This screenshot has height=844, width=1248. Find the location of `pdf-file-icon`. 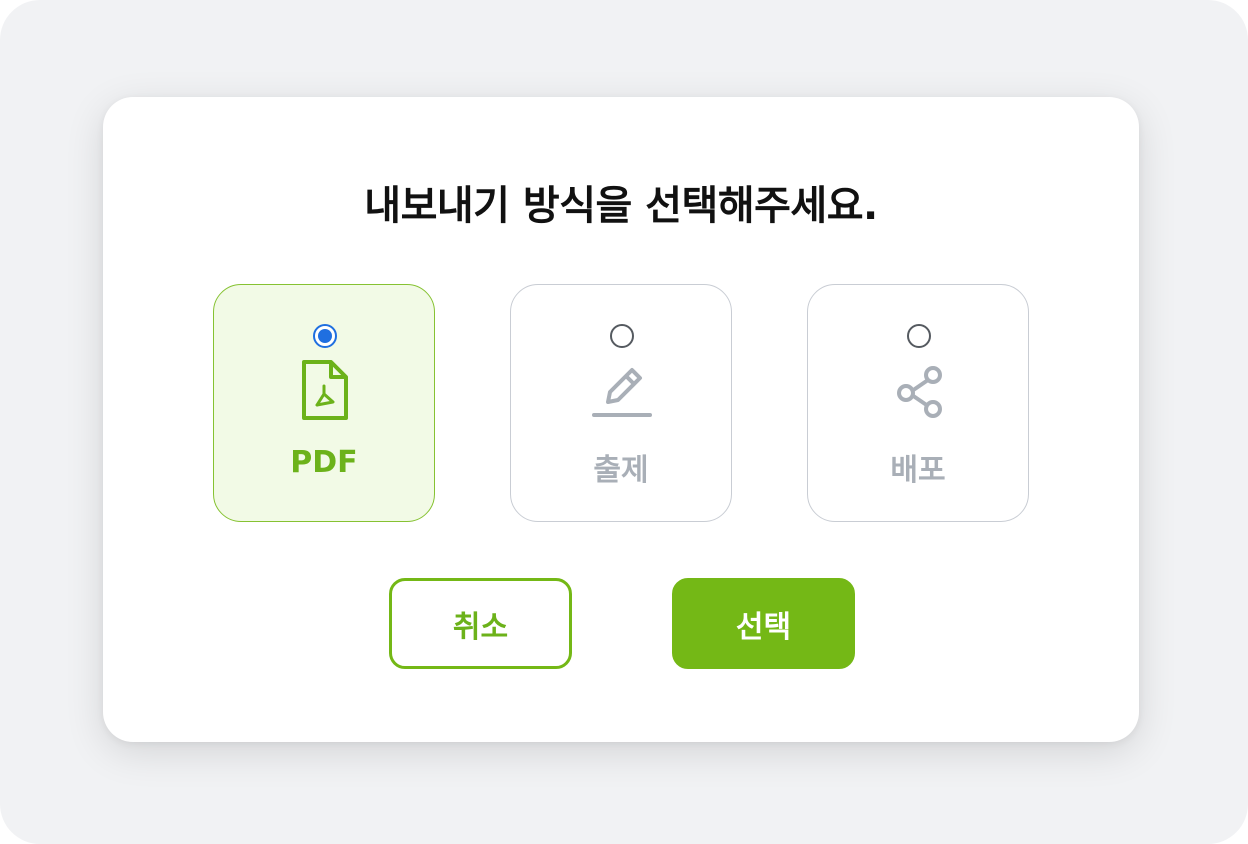

pdf-file-icon is located at coordinates (325, 390).